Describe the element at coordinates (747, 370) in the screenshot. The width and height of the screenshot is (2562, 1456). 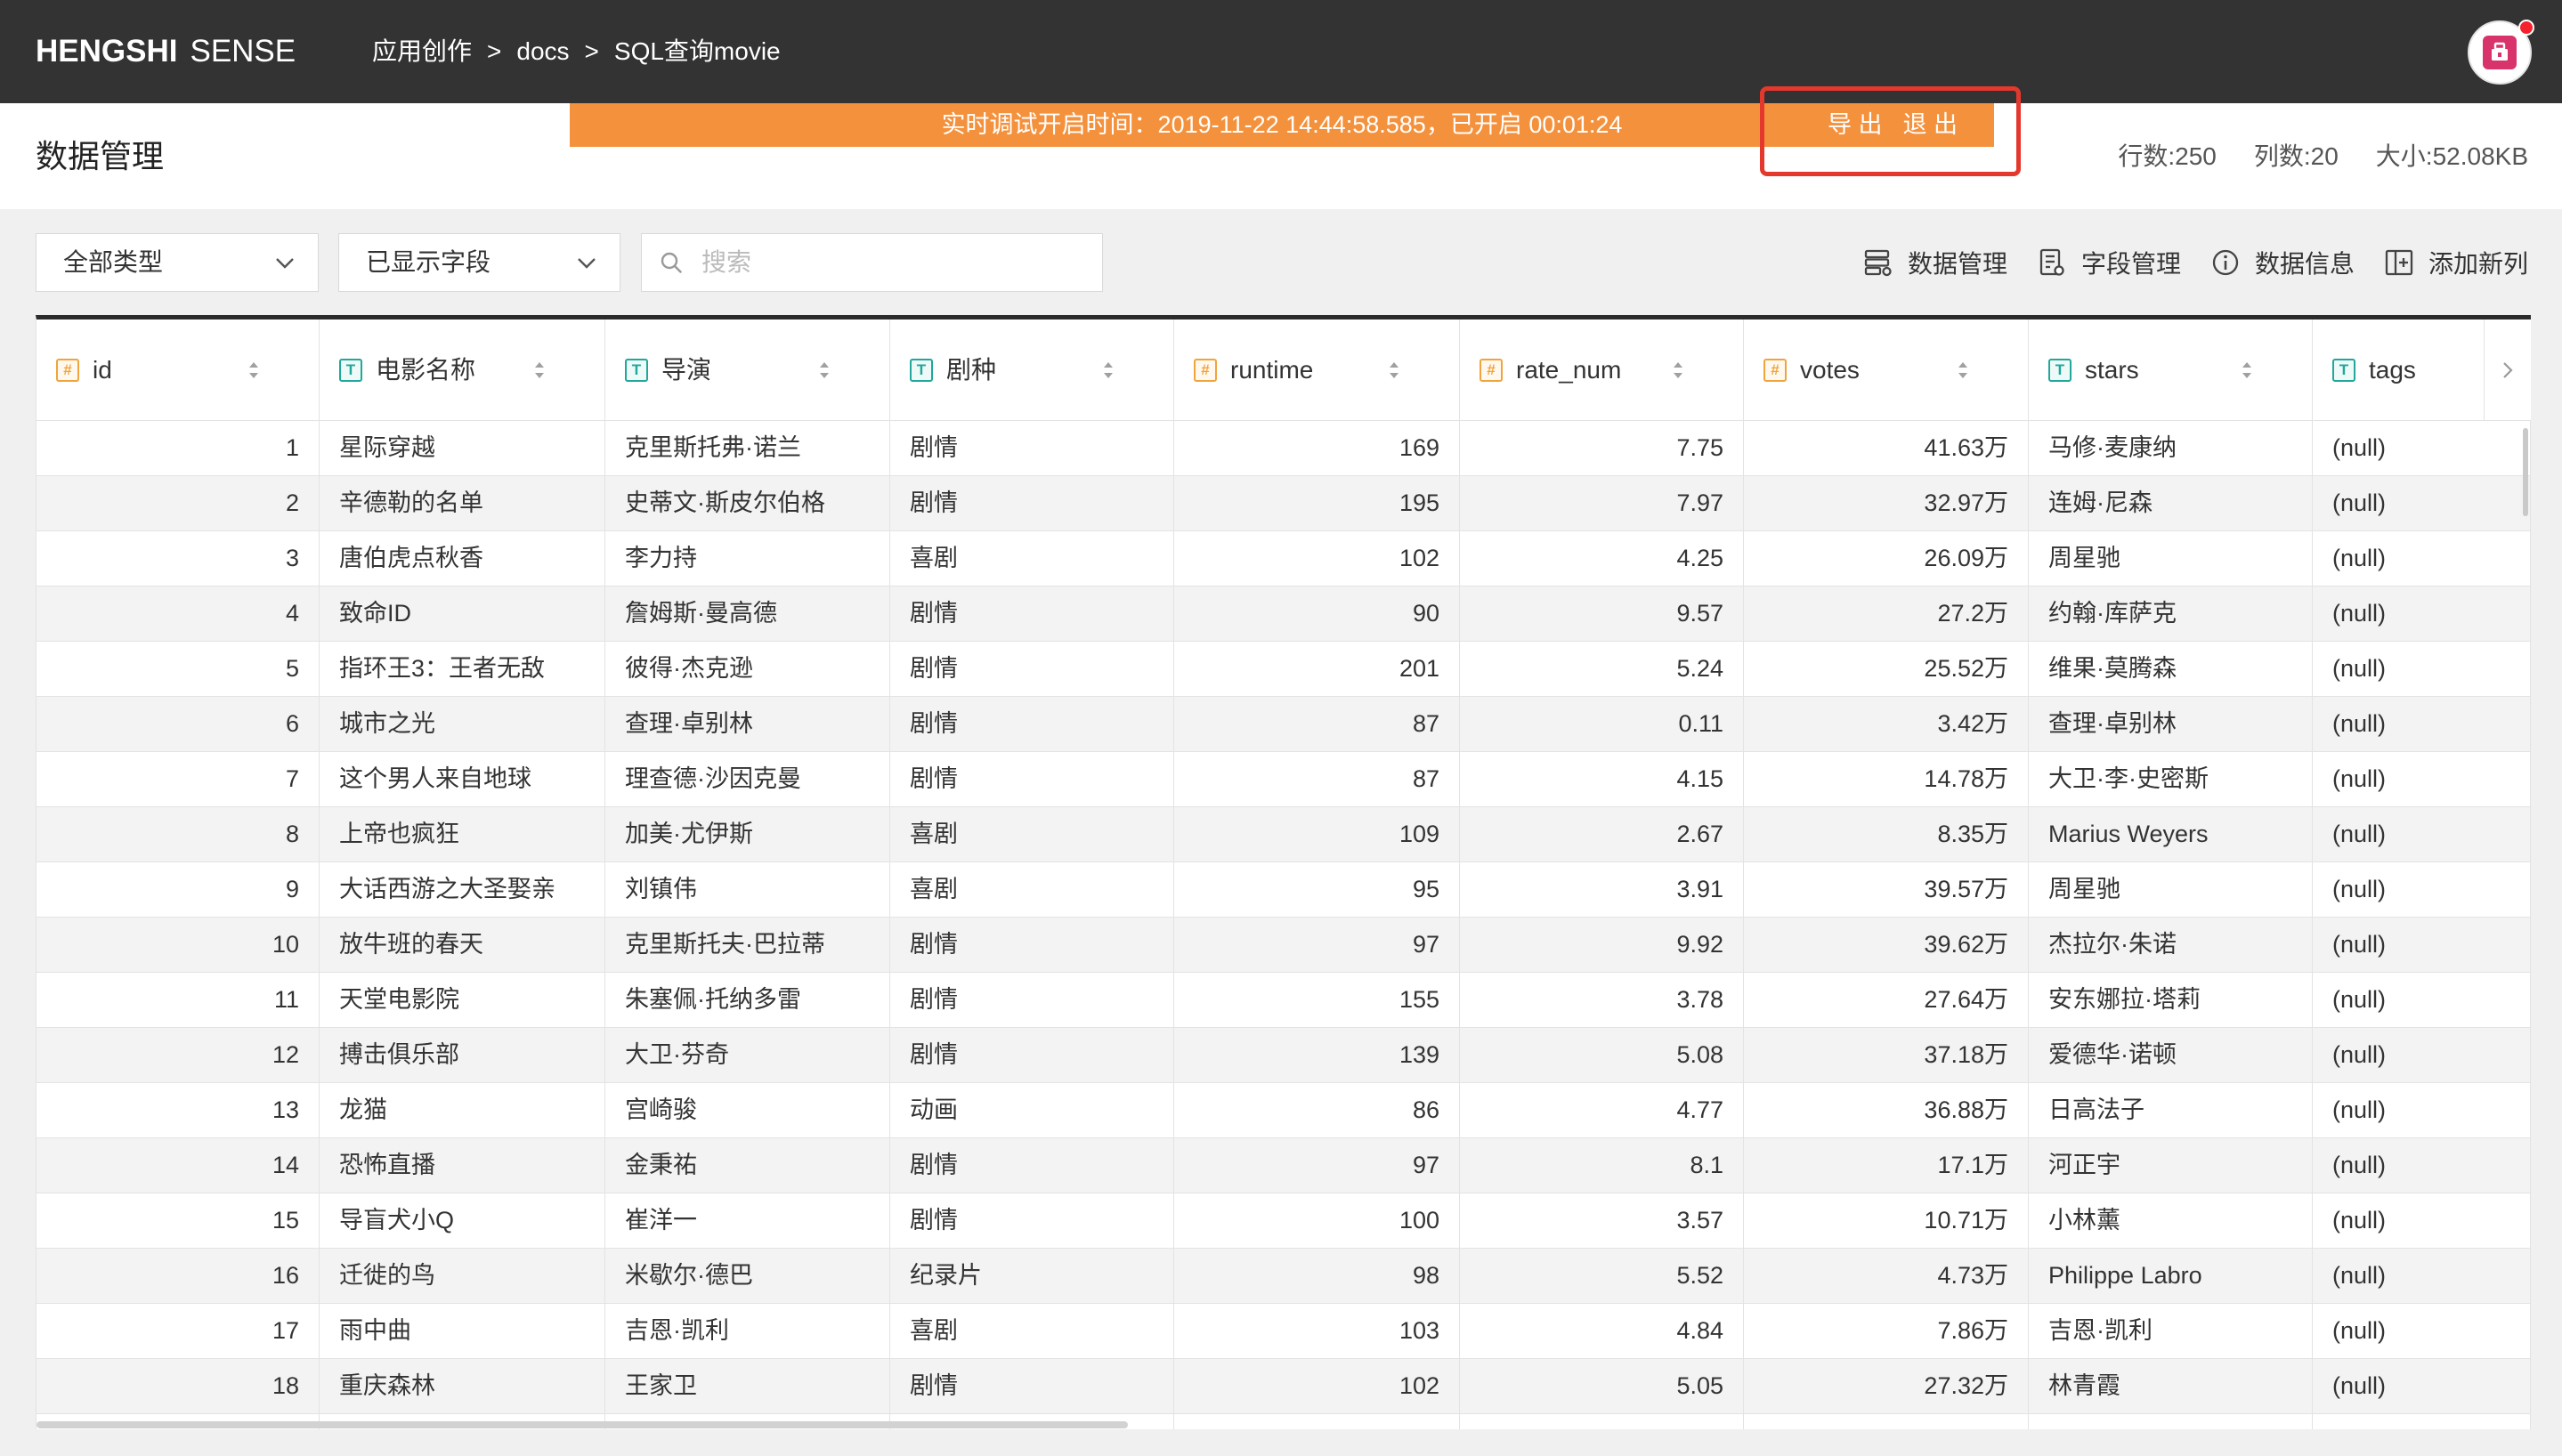
I see `column-header-director: T 导演` at that location.